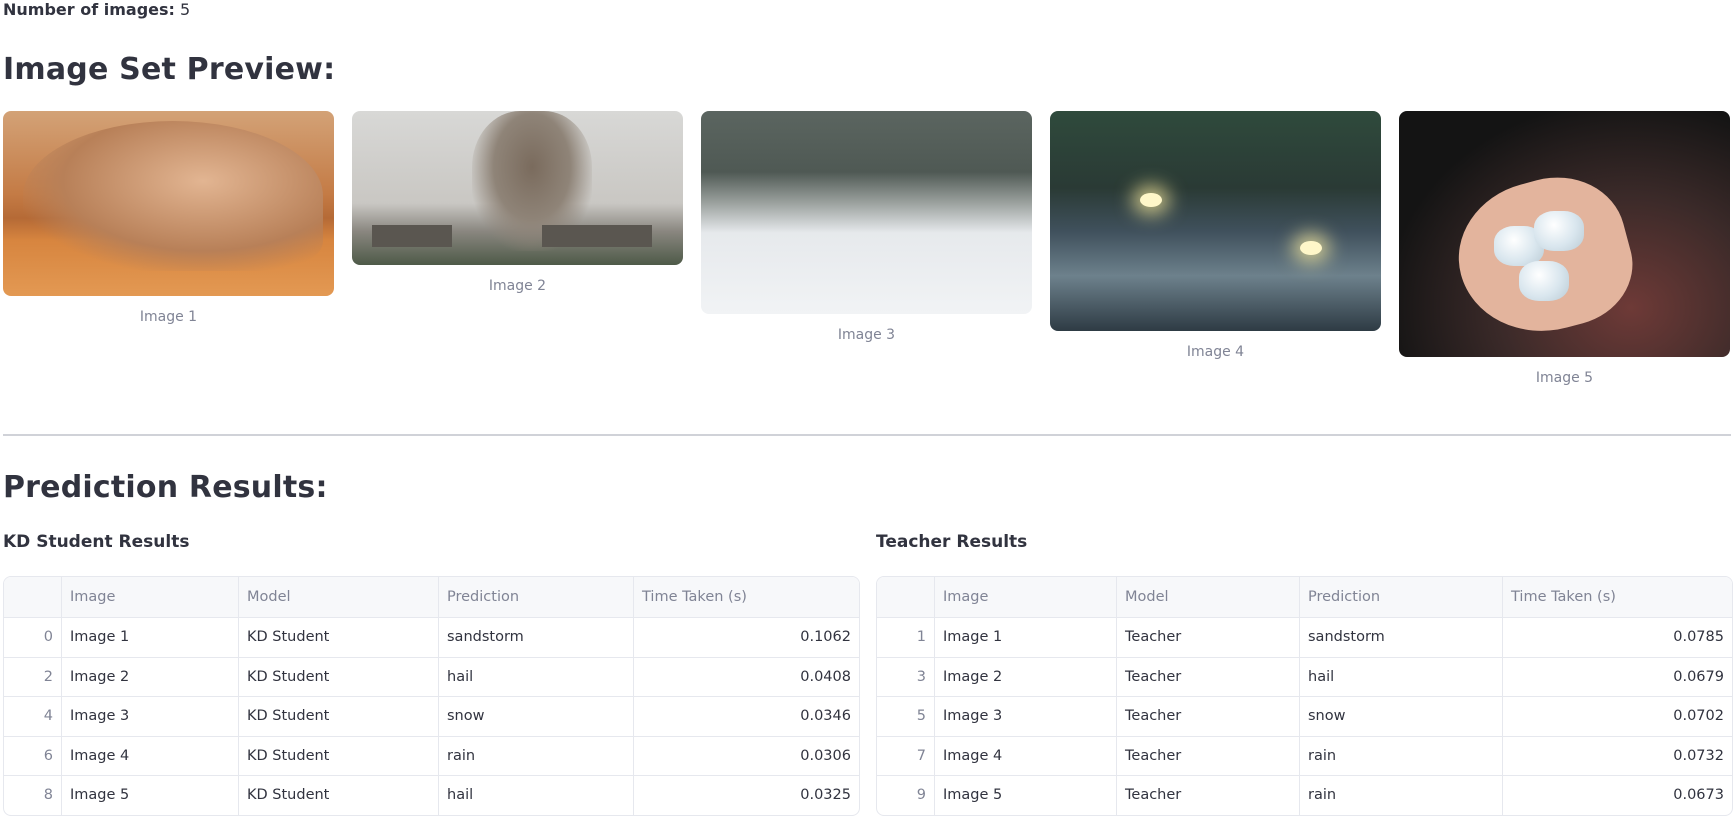 The image size is (1734, 818). Describe the element at coordinates (746, 677) in the screenshot. I see `cell-time: 0.0408` at that location.